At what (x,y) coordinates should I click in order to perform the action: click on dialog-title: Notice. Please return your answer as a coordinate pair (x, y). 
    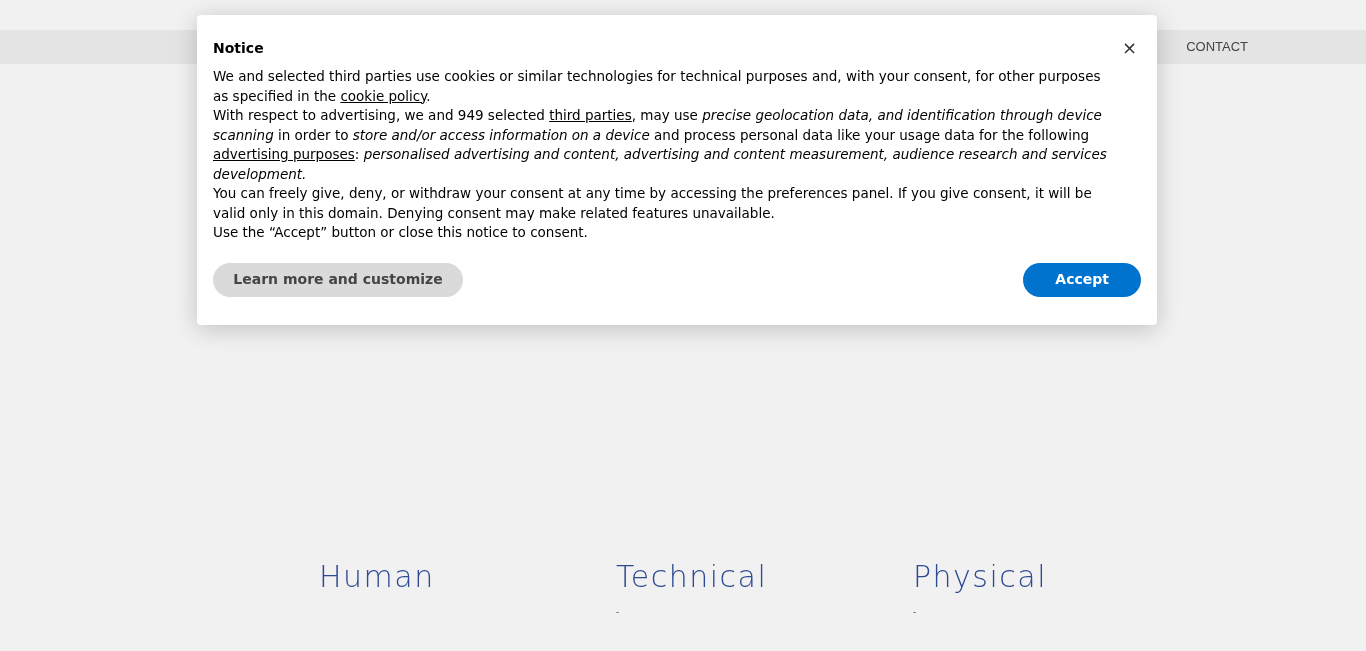
    Looking at the image, I should click on (238, 48).